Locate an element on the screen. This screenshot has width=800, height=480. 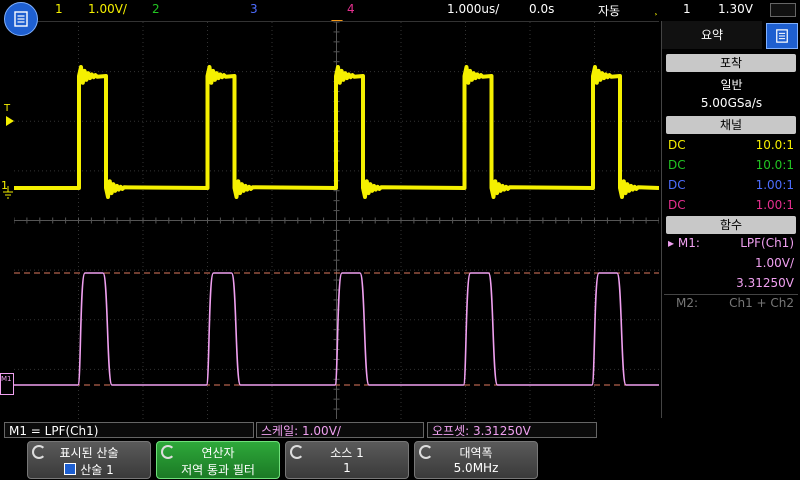
acquisition-header: 포착 is located at coordinates (731, 63).